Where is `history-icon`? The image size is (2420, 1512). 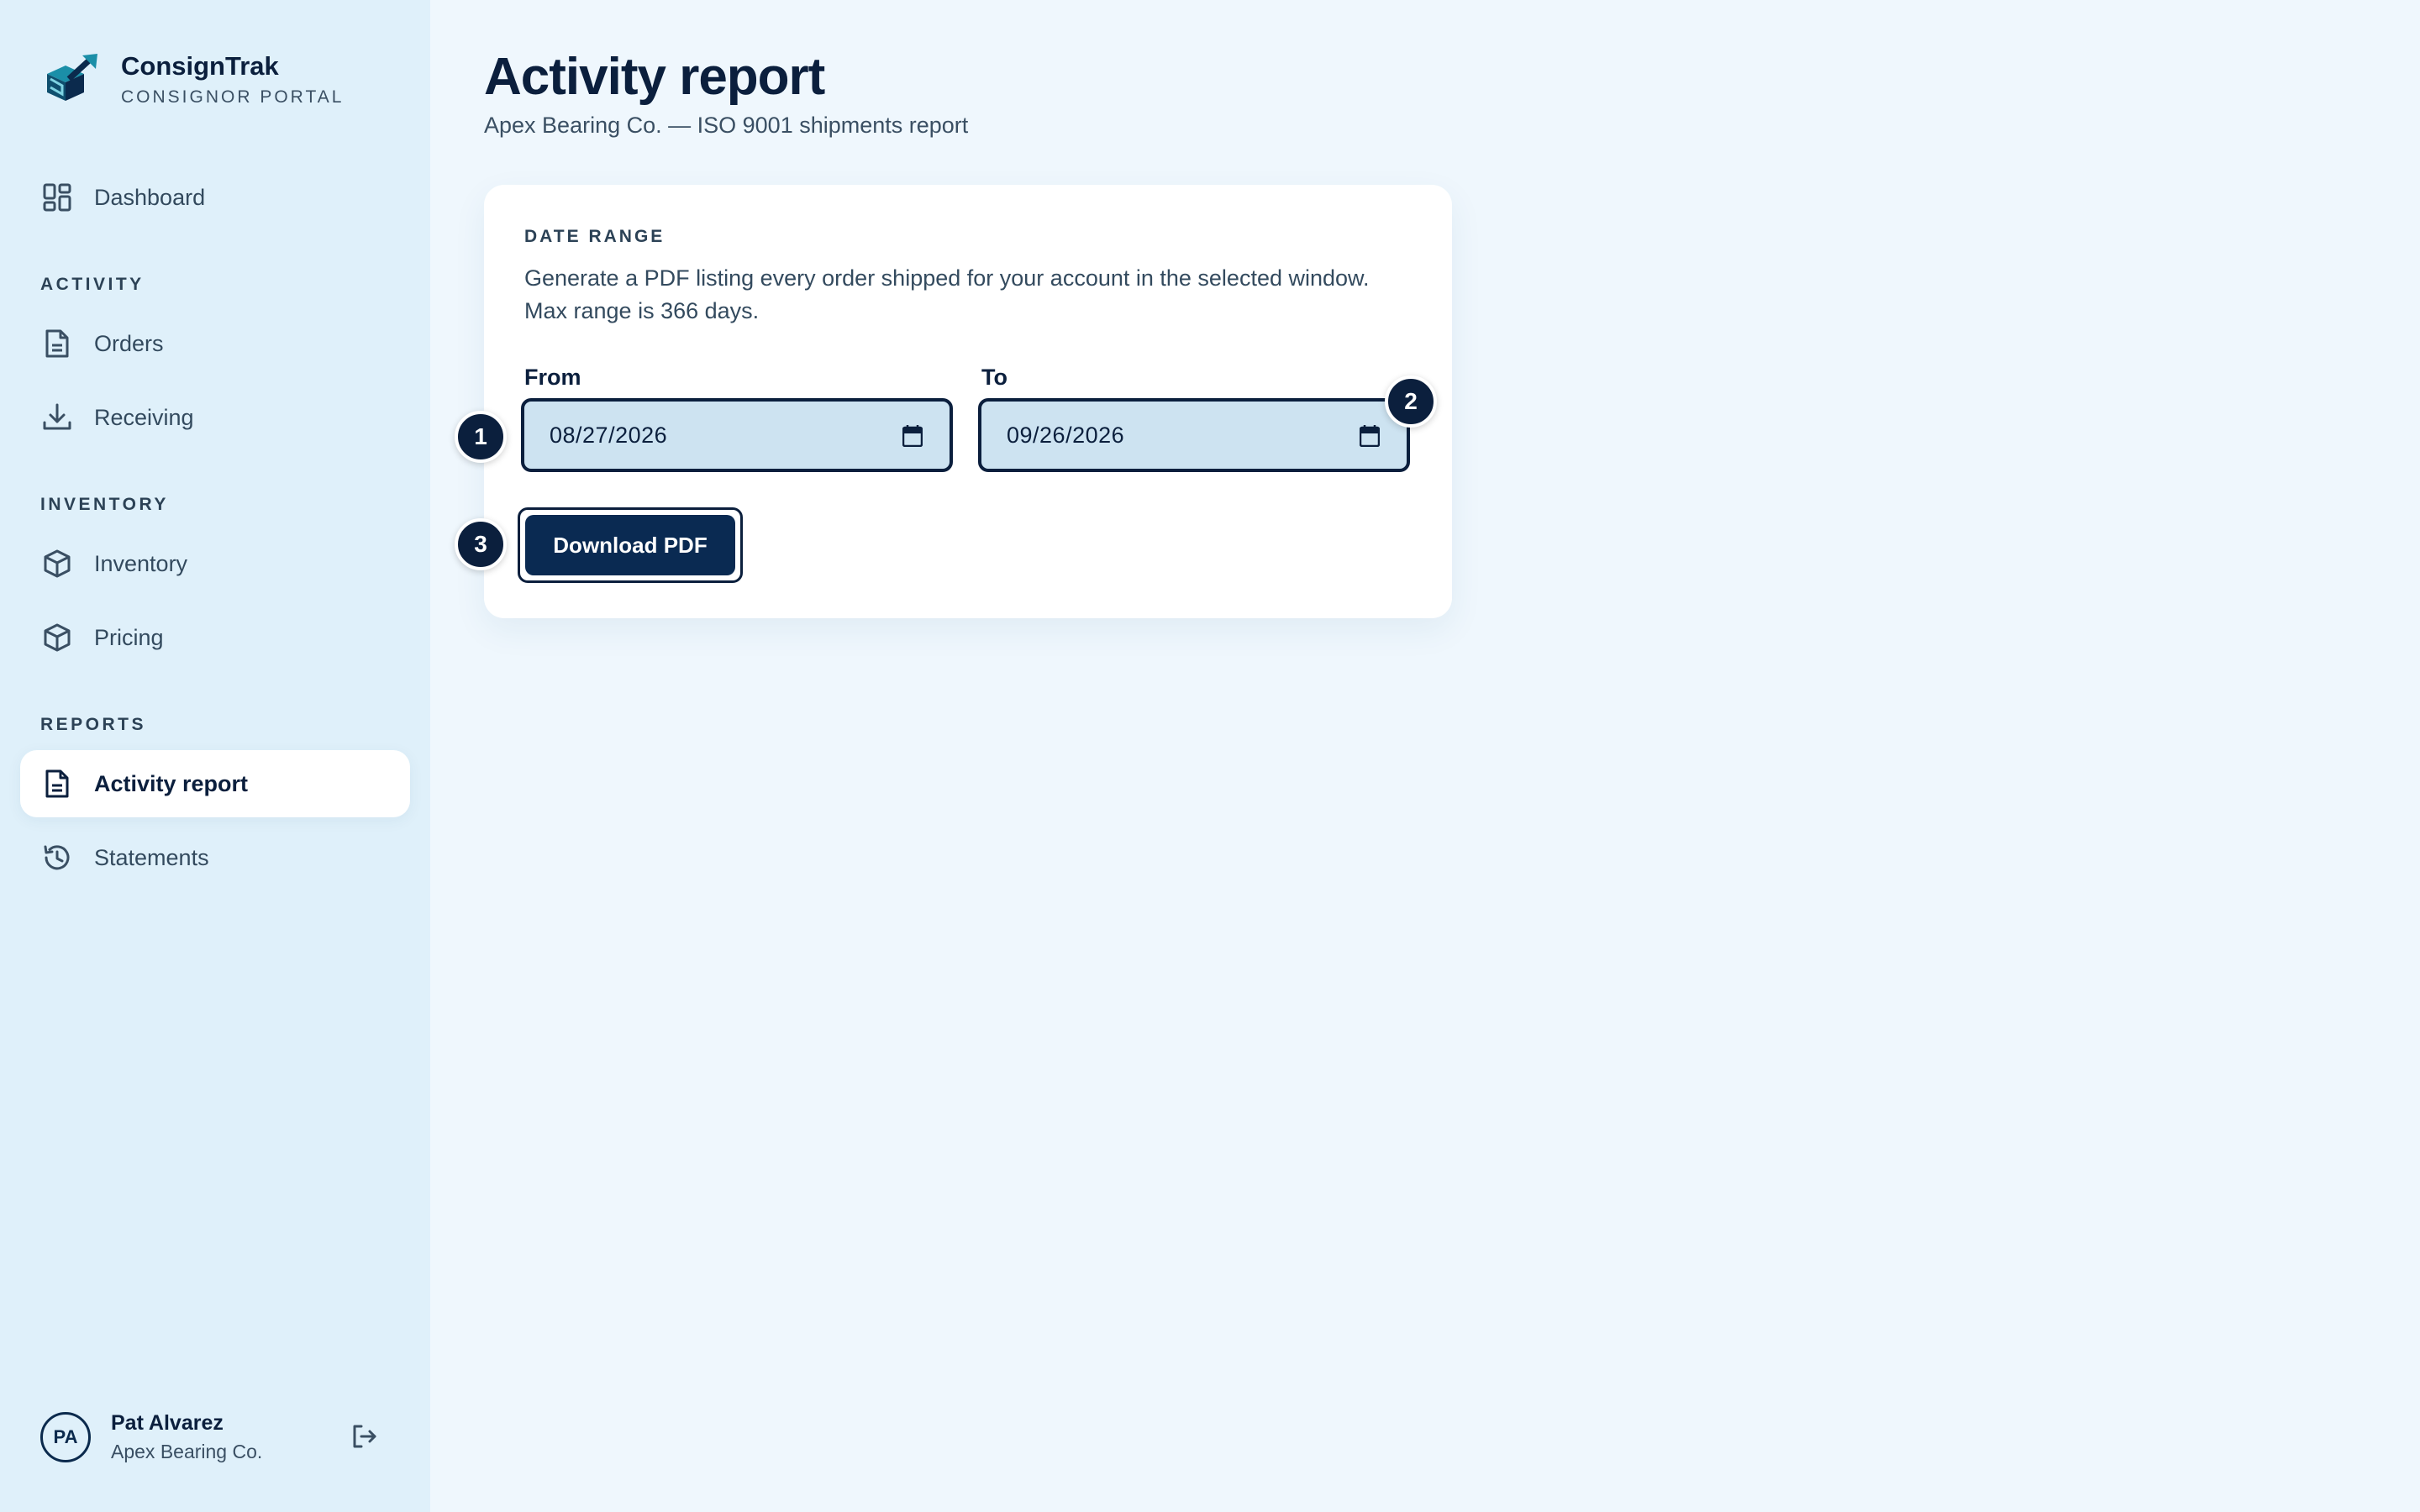
history-icon is located at coordinates (57, 857).